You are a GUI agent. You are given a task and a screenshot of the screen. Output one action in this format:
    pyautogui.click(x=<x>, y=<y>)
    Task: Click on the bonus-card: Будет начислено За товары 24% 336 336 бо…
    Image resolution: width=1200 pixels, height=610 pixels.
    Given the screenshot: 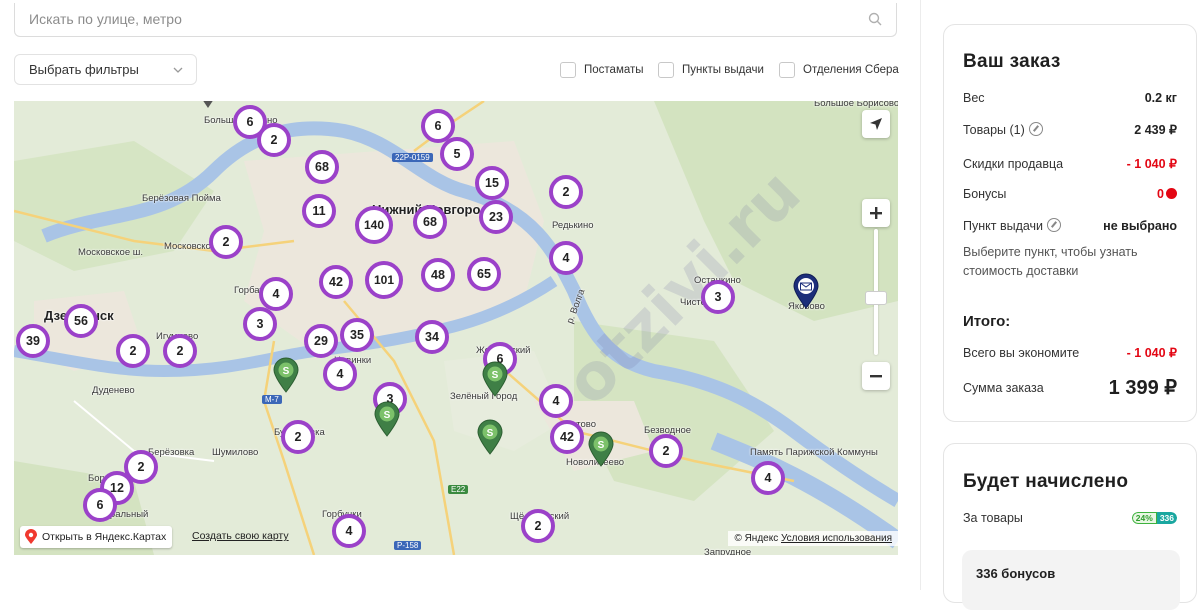 What is the action you would take?
    pyautogui.click(x=1070, y=526)
    